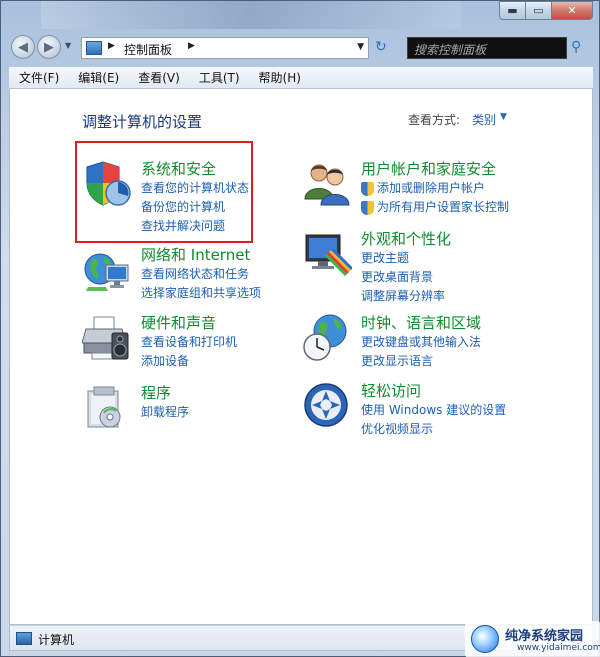 This screenshot has height=657, width=600. I want to click on recent-pages-dropdown: ▼, so click(68, 45).